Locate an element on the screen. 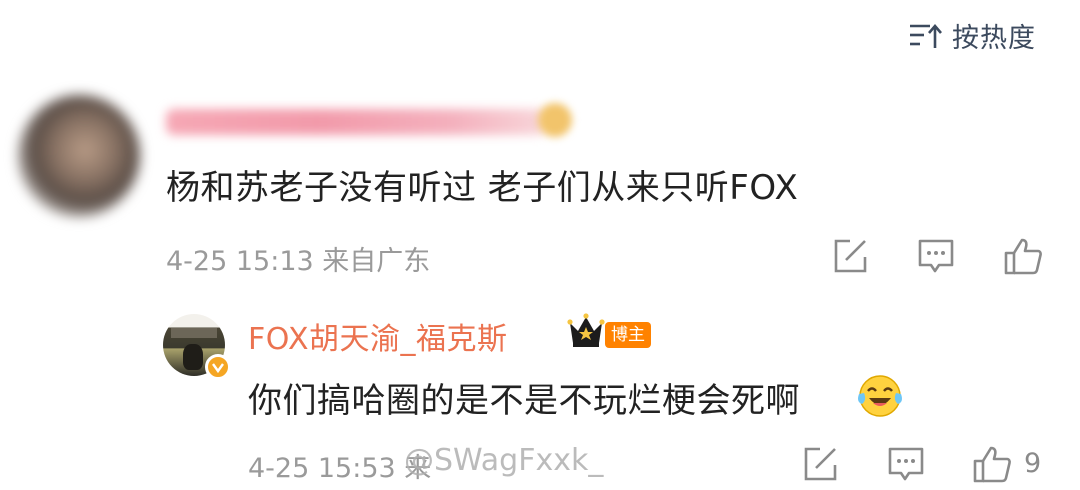 The width and height of the screenshot is (1080, 490). laughing-crying-emoji is located at coordinates (880, 396).